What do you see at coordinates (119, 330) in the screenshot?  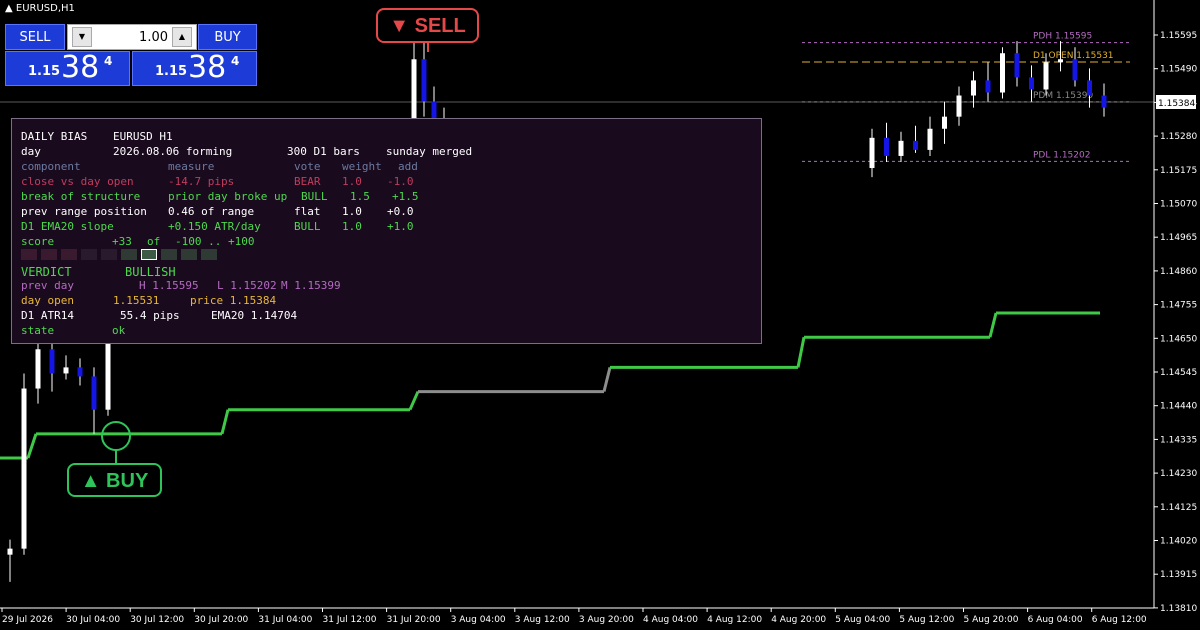 I see `state-value: ok` at bounding box center [119, 330].